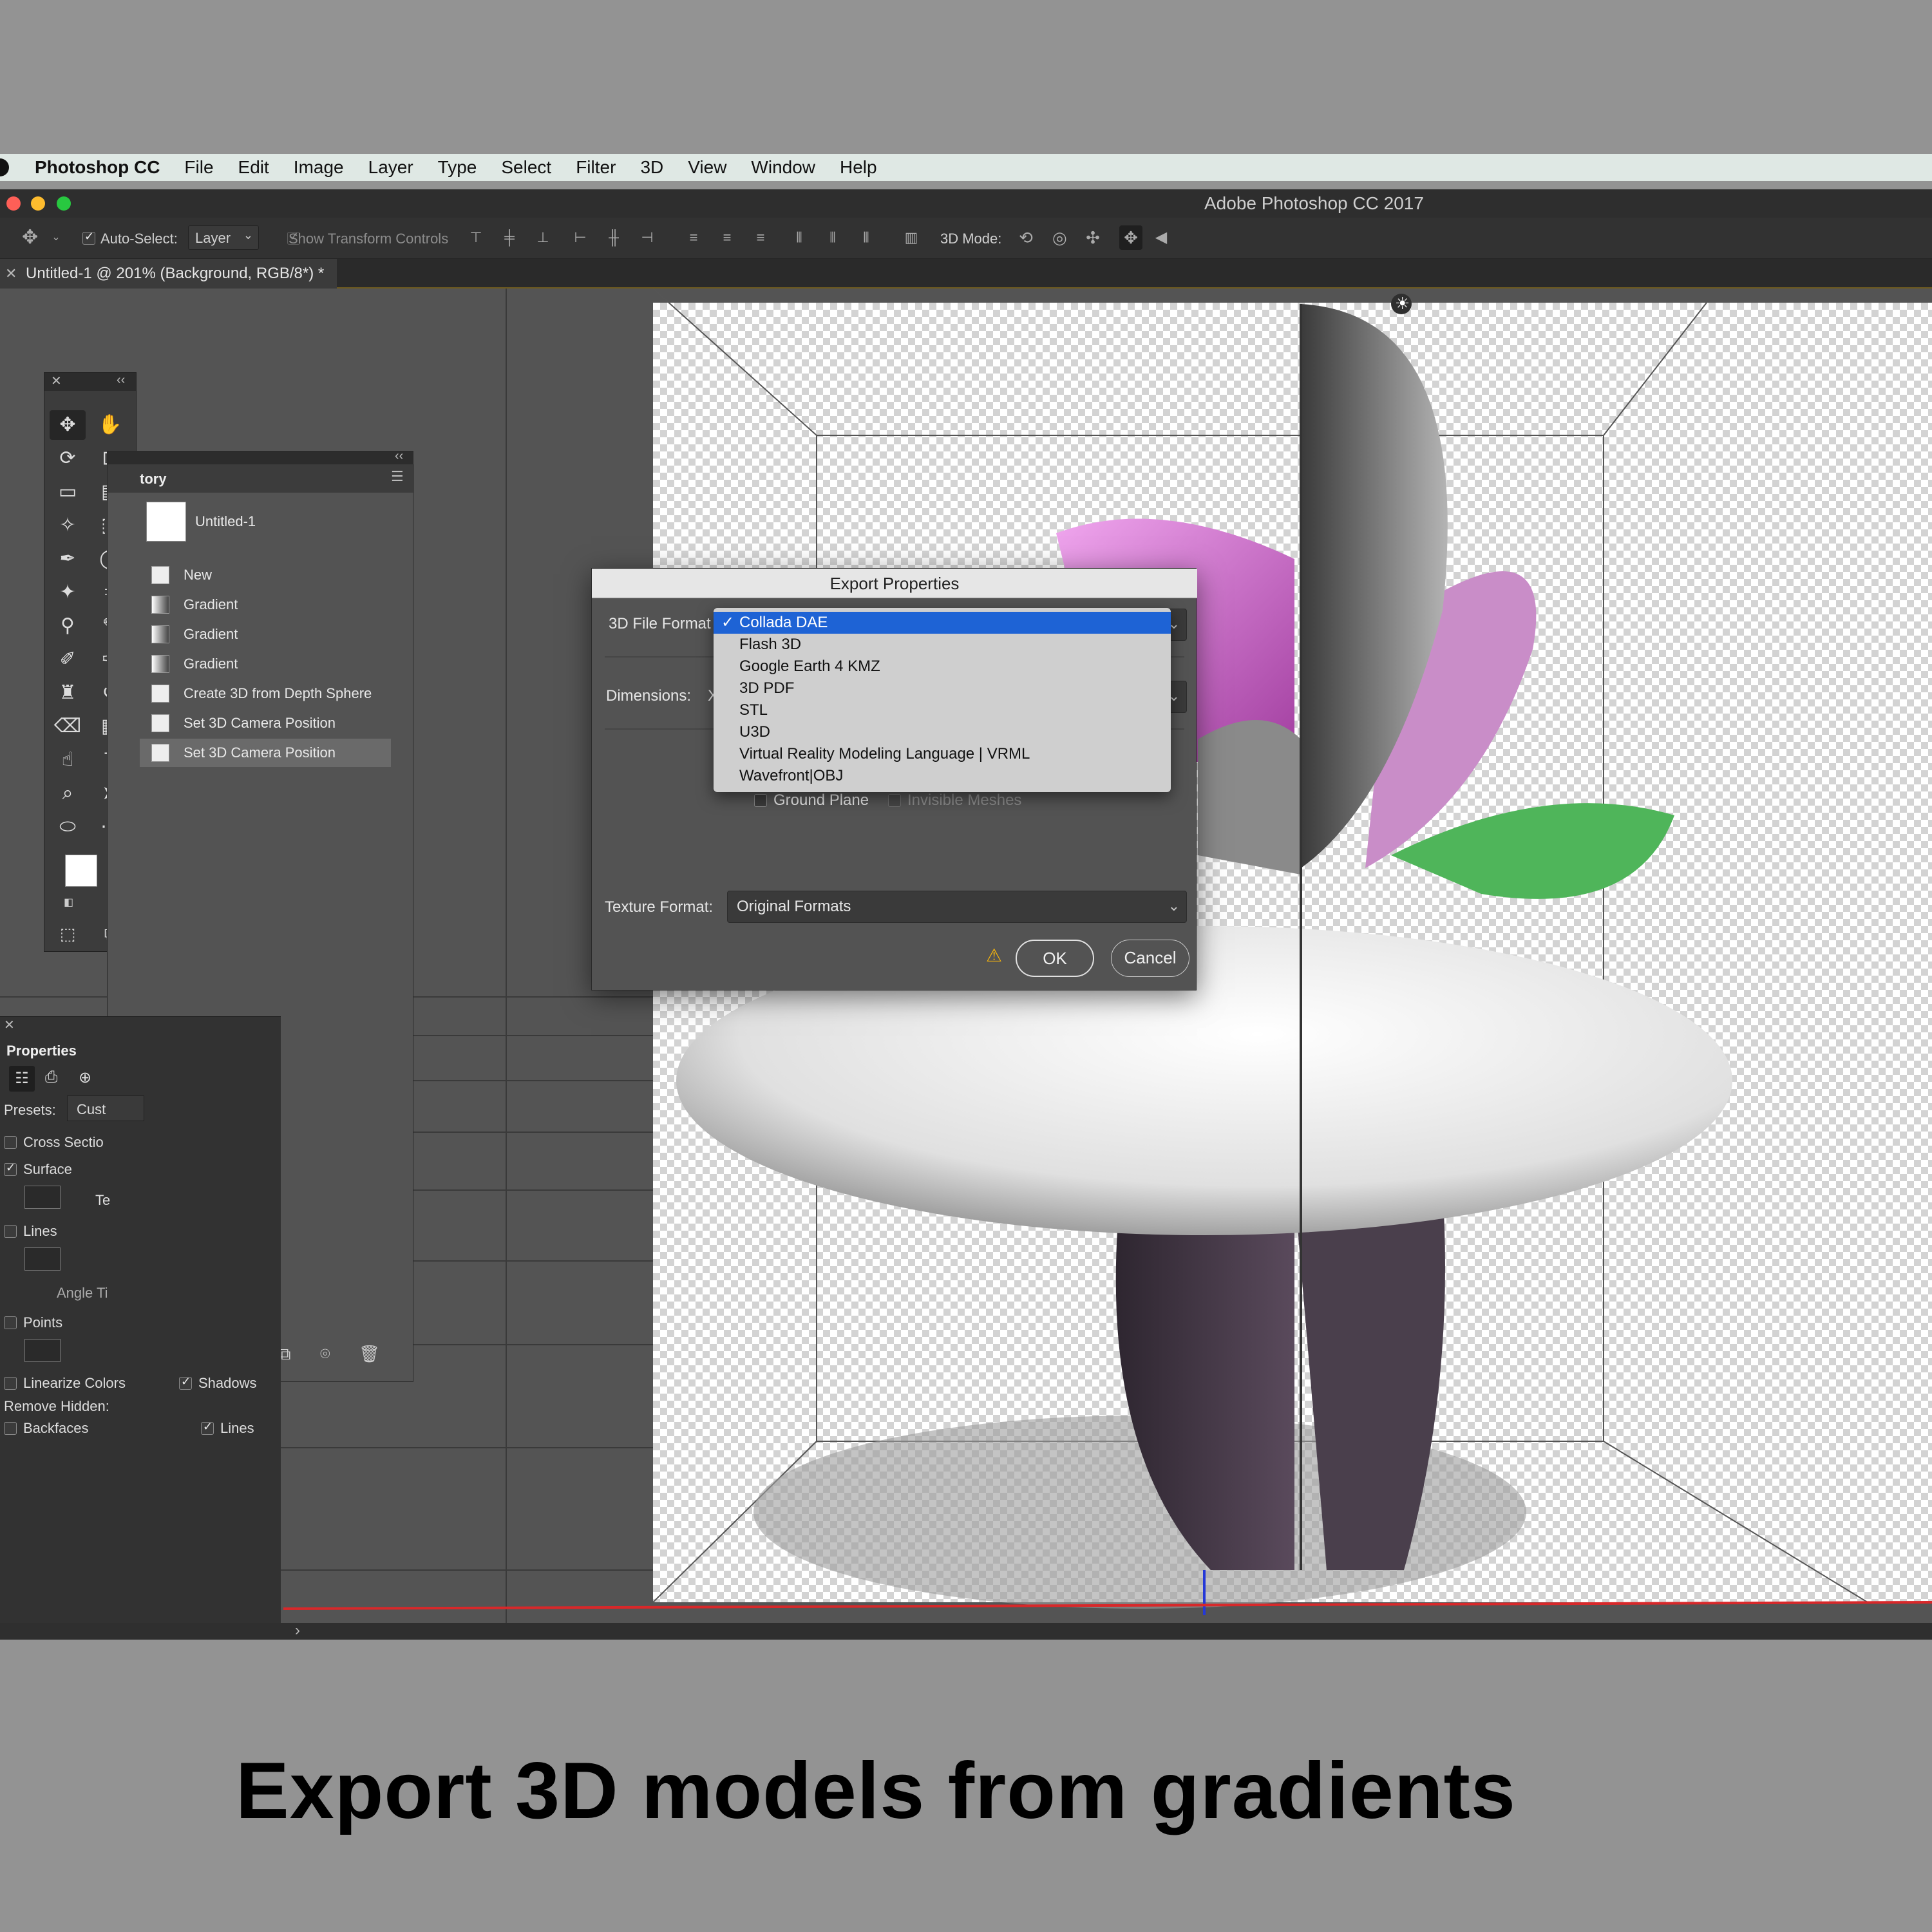 This screenshot has height=1932, width=1932. What do you see at coordinates (526, 167) in the screenshot?
I see `menu-select: Select` at bounding box center [526, 167].